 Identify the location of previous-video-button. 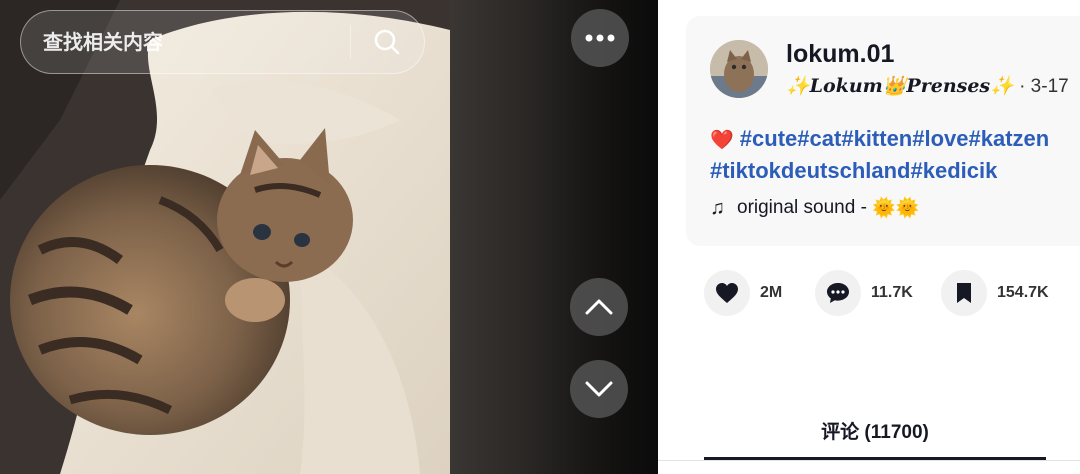
(599, 307).